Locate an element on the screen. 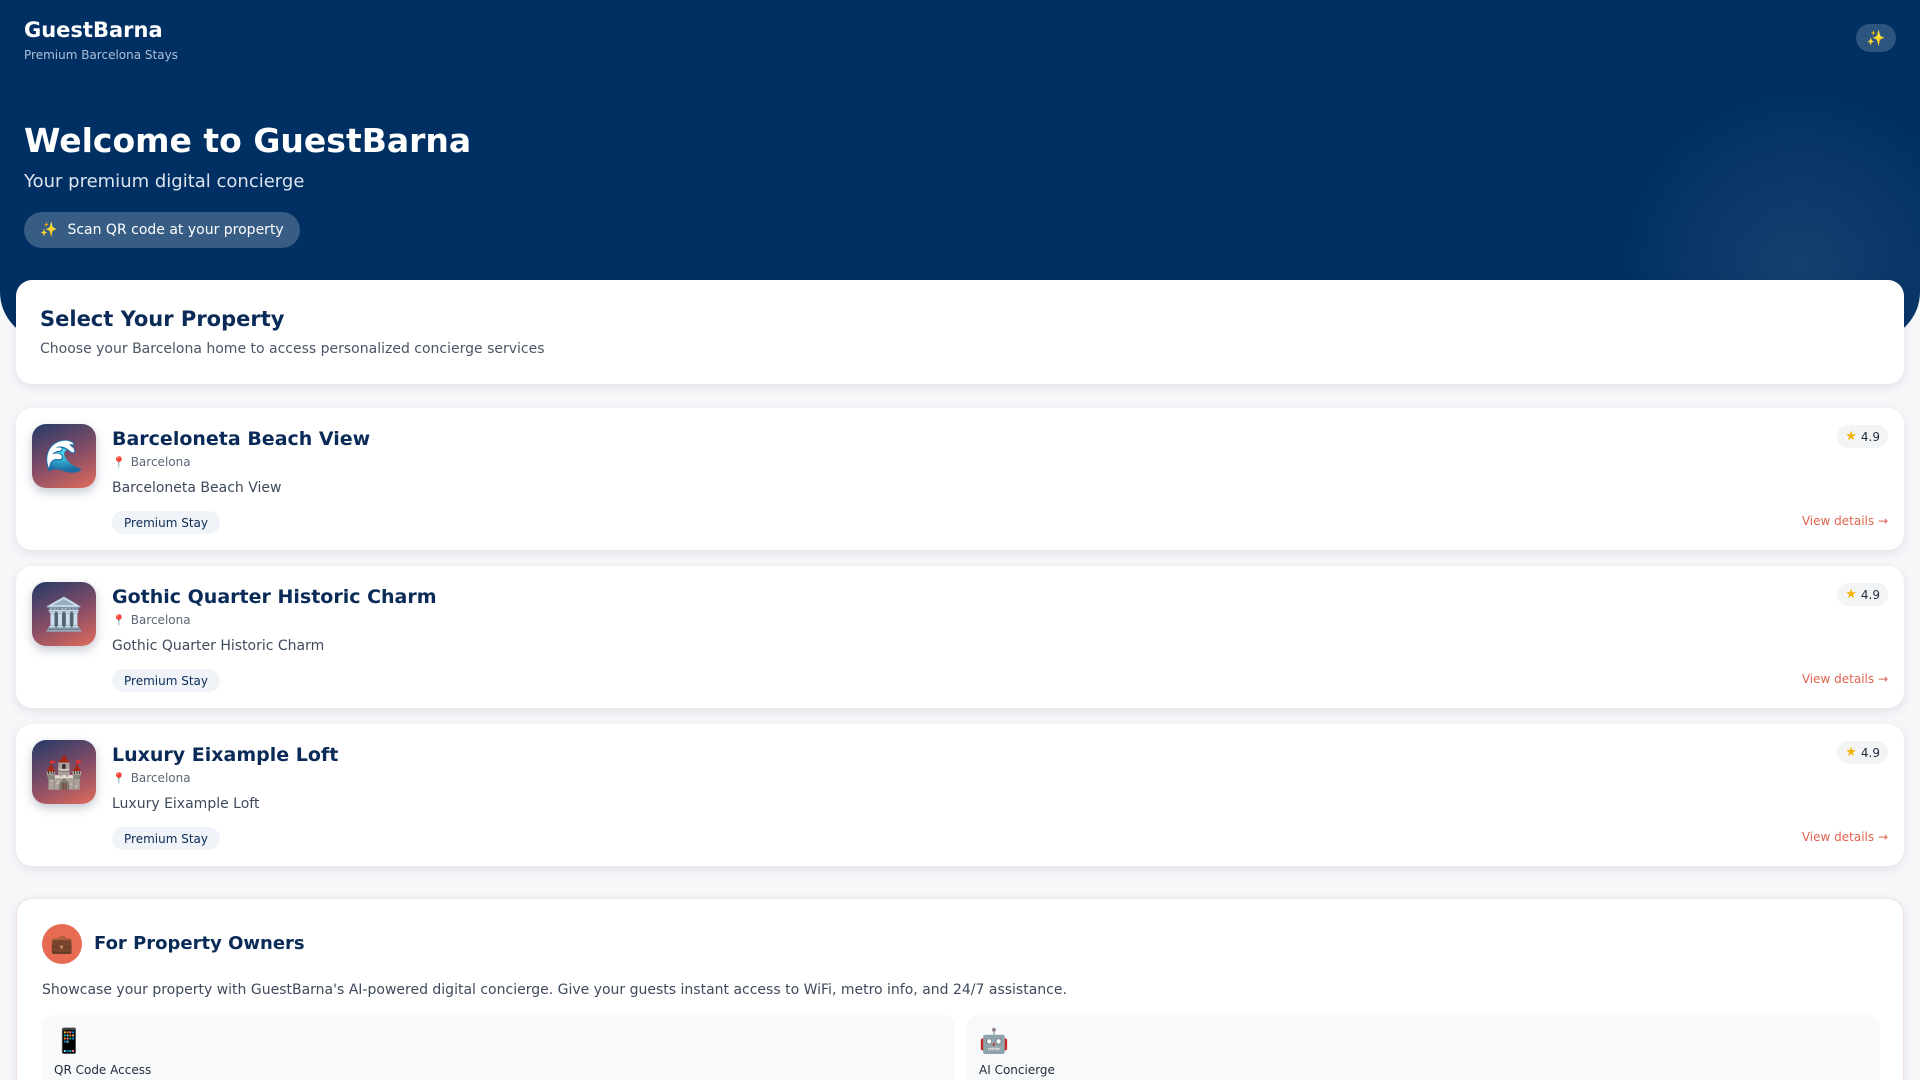 The image size is (1920, 1080). scan-qr-button: ✨ Scan QR code at your property is located at coordinates (162, 230).